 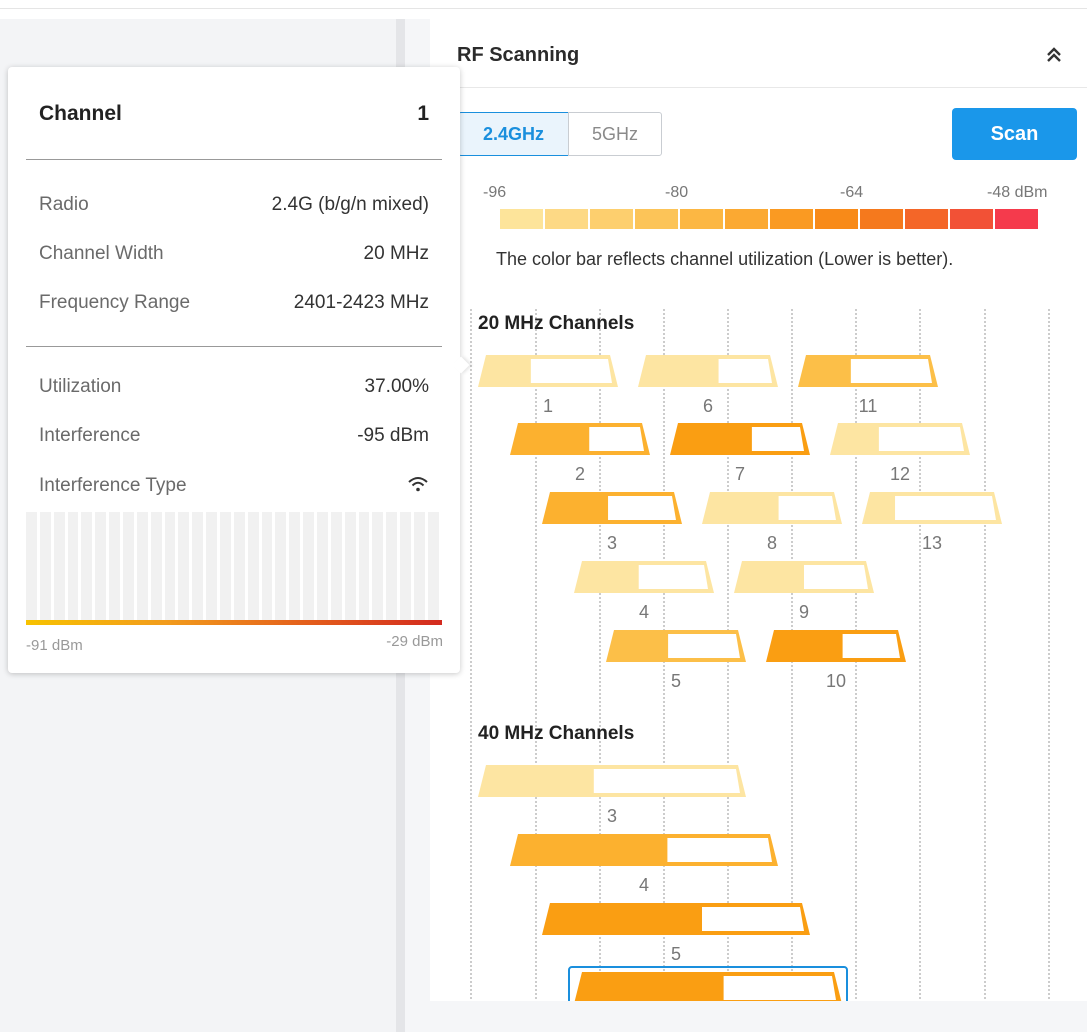 I want to click on tooltip-divider, so click(x=234, y=159).